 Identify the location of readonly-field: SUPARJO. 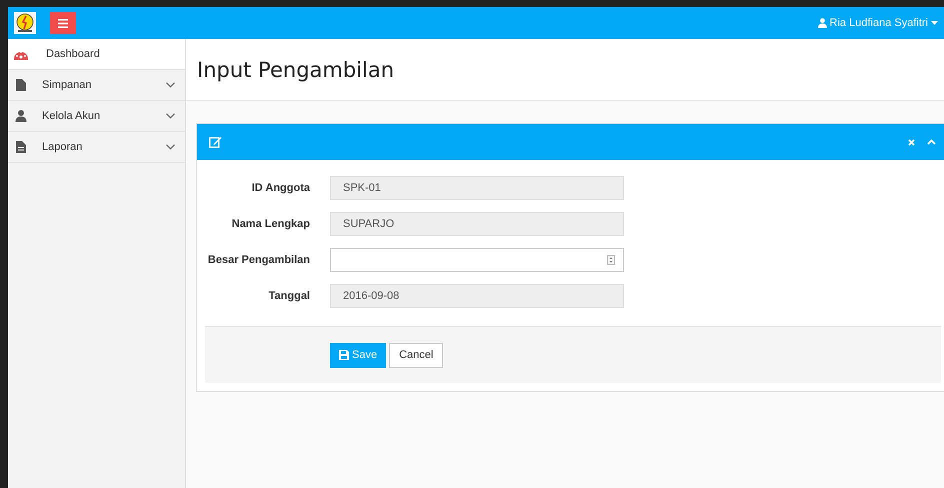
(477, 224).